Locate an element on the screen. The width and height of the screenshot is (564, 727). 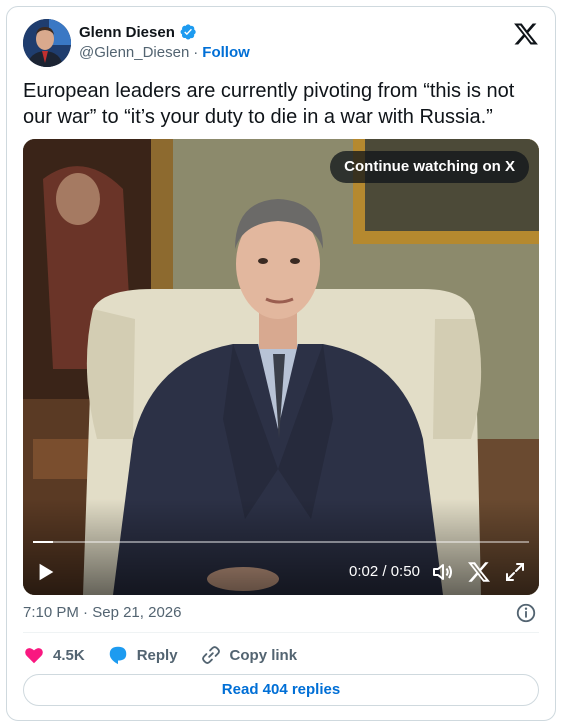
heart-icon is located at coordinates (34, 656).